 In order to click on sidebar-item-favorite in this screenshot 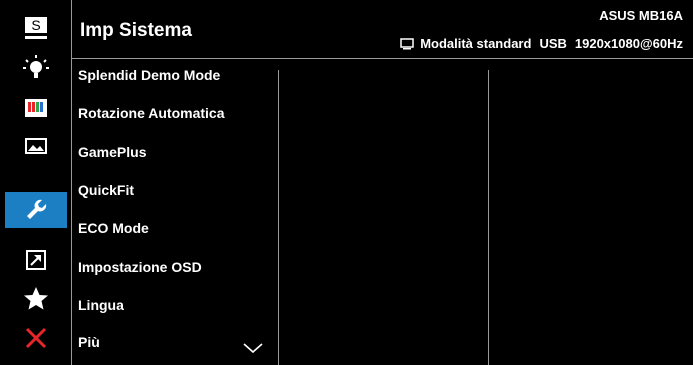, I will do `click(36, 298)`.